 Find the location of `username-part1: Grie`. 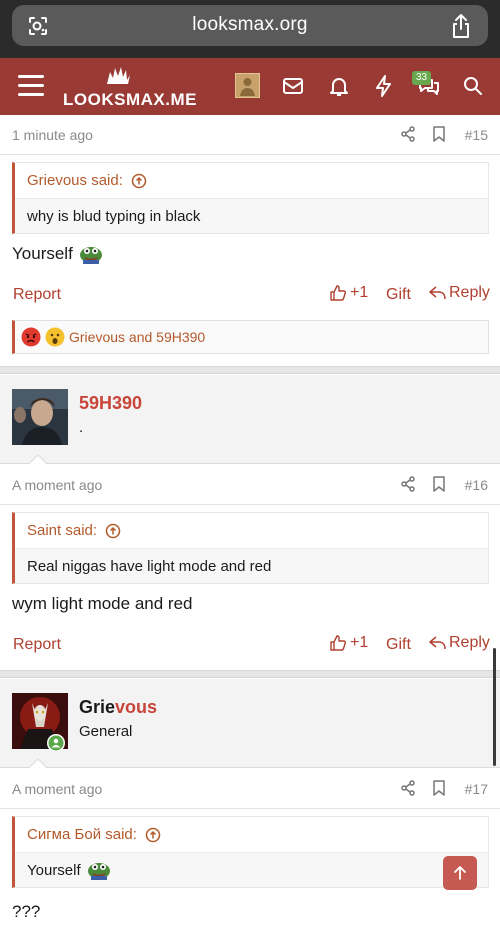

username-part1: Grie is located at coordinates (97, 707).